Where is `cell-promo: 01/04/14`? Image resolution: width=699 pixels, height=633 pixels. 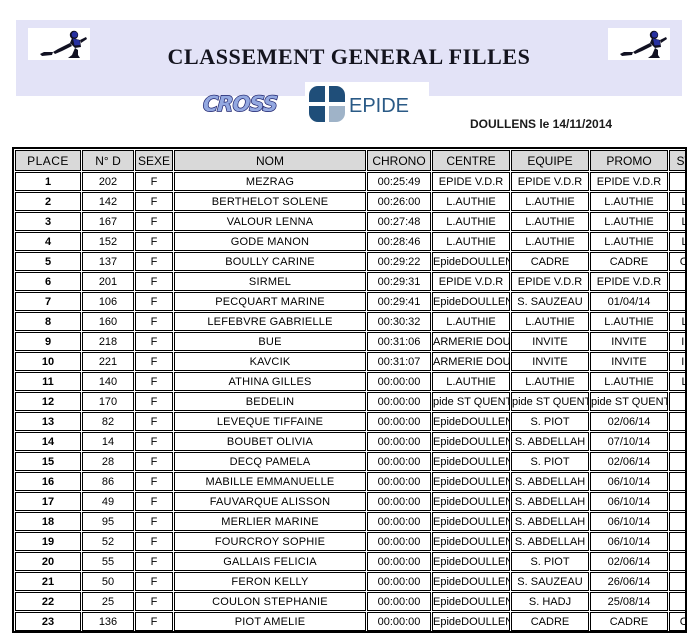 cell-promo: 01/04/14 is located at coordinates (629, 301).